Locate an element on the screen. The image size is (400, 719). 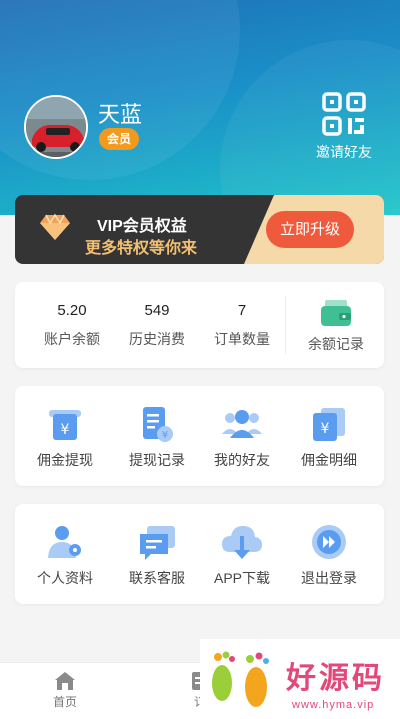
stat-label: 订单数量 is located at coordinates (242, 339).